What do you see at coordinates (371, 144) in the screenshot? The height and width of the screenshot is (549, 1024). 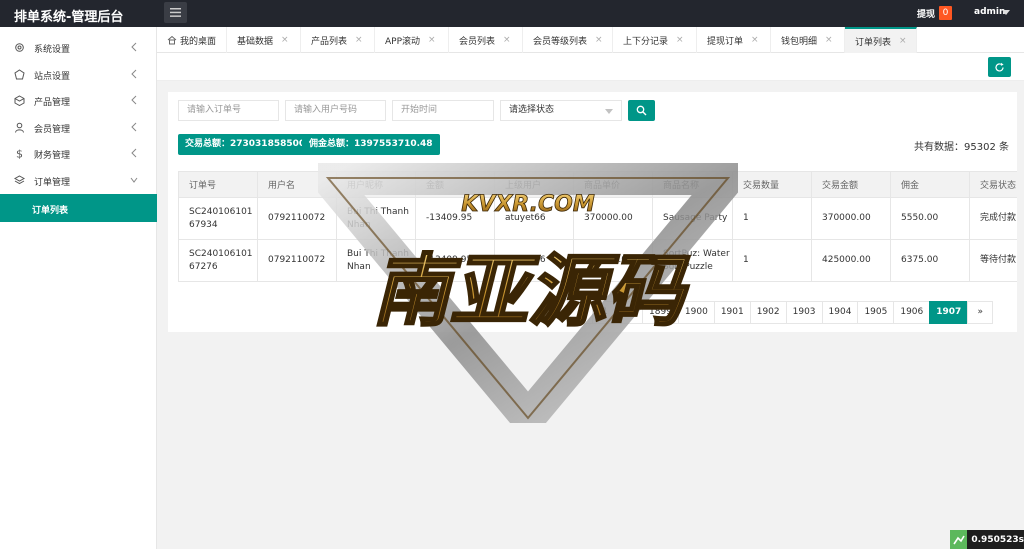 I see `commission-total-badge: 佣金总额：1397553710.48` at bounding box center [371, 144].